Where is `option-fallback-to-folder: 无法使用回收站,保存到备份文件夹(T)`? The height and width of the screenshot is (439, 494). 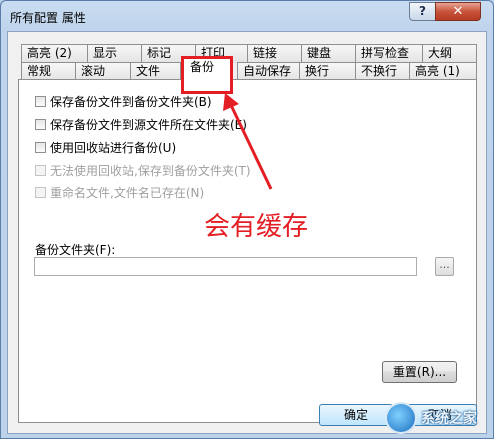
option-fallback-to-folder: 无法使用回收站,保存到备份文件夹(T) is located at coordinates (143, 170).